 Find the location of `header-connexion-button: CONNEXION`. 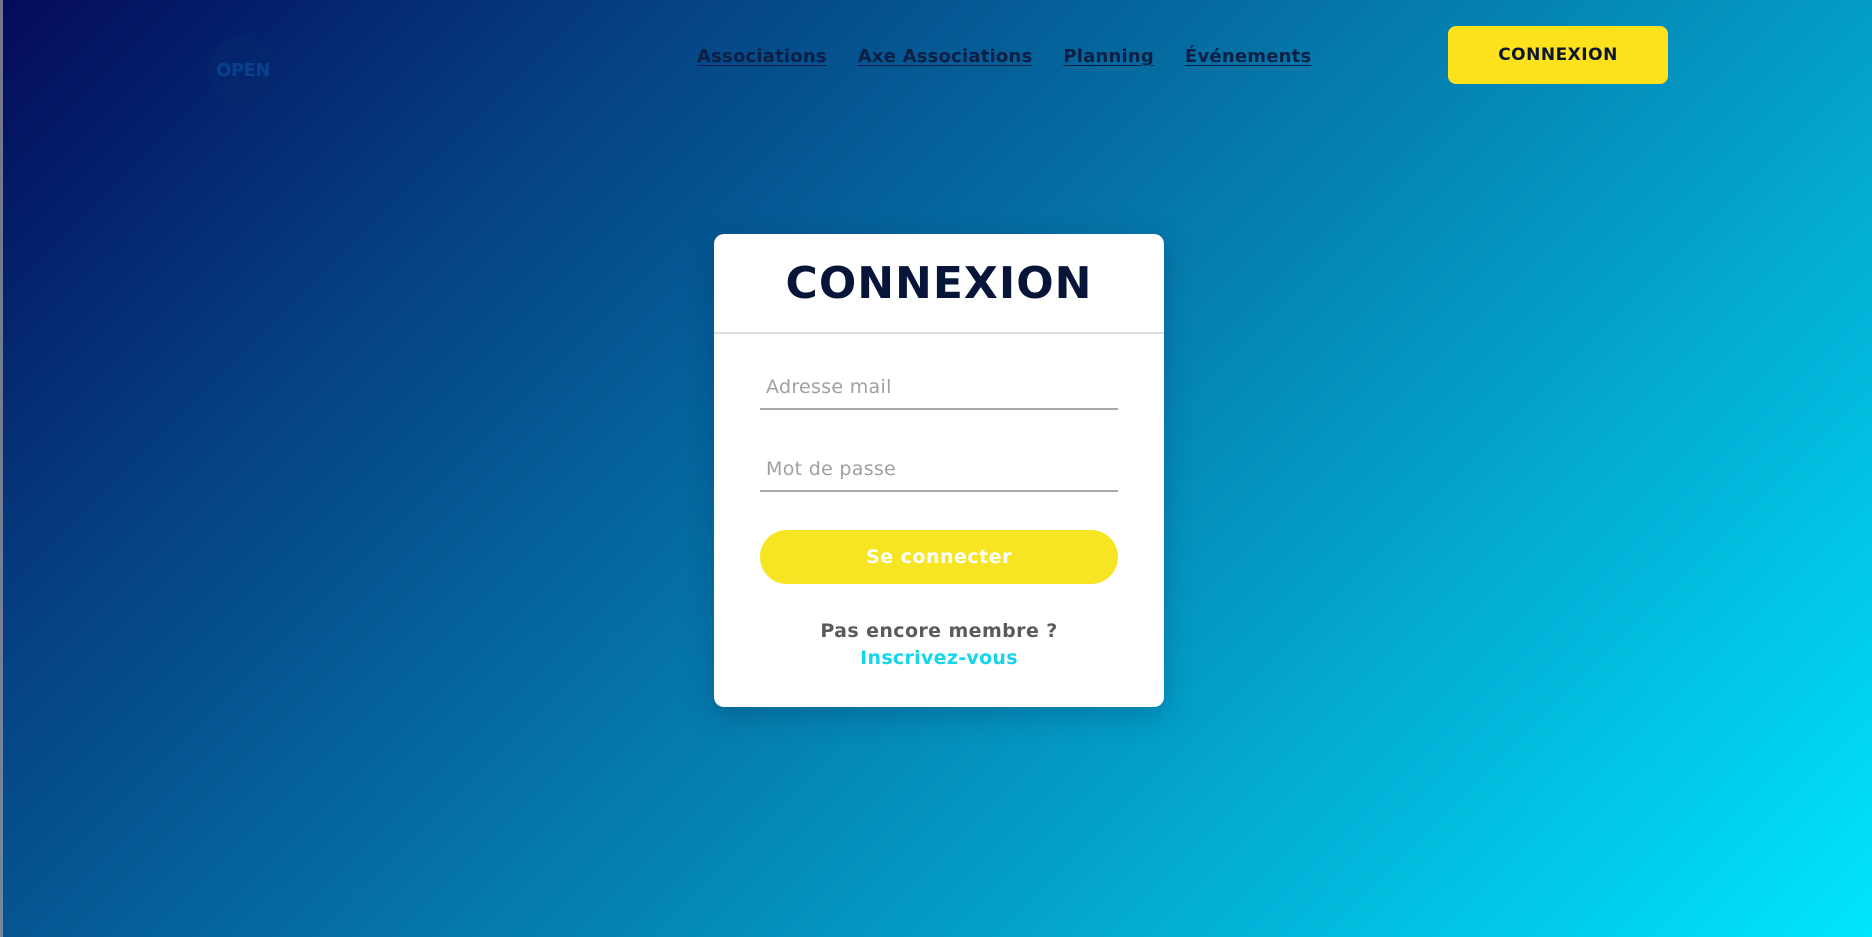

header-connexion-button: CONNEXION is located at coordinates (1558, 55).